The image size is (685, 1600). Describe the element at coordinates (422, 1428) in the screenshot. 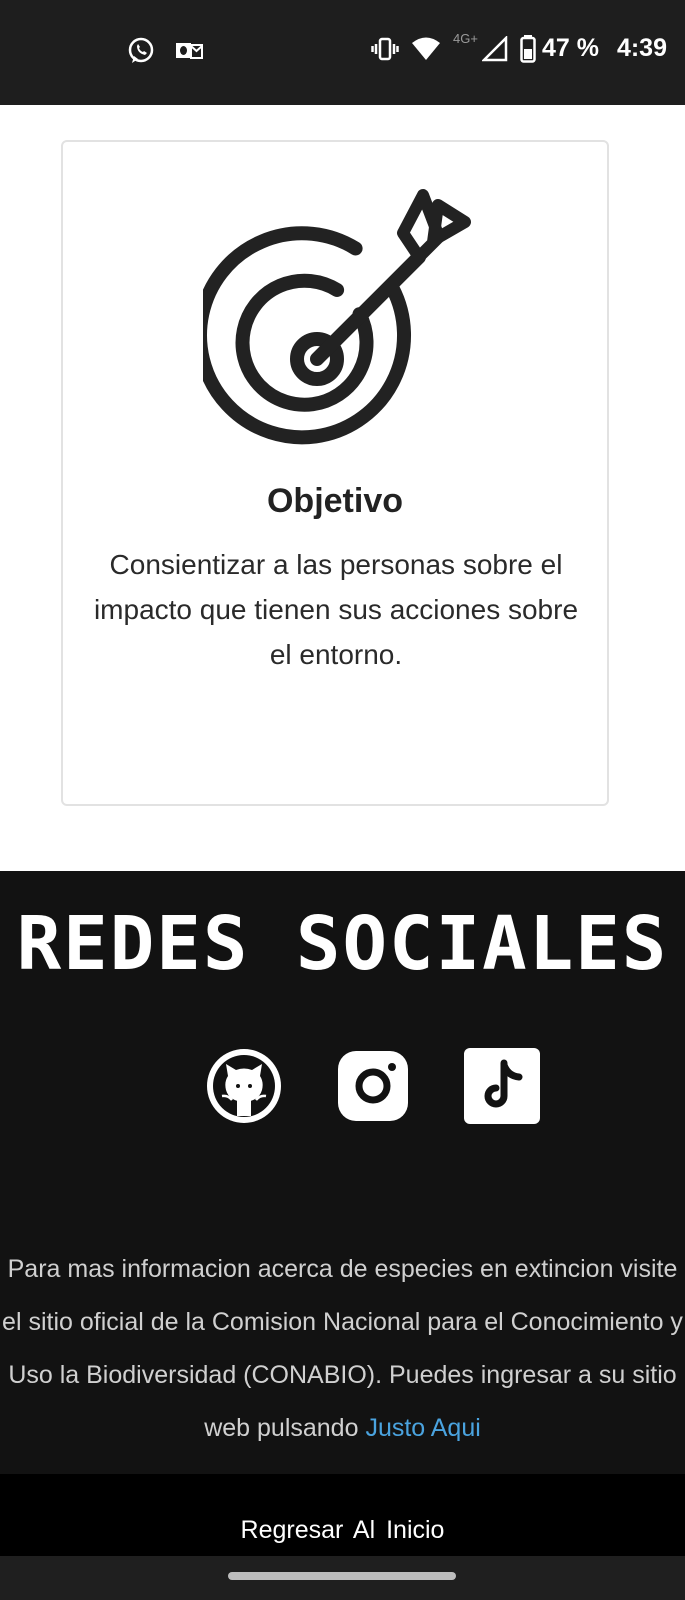

I see `conabio-link: Justo Aqui` at that location.